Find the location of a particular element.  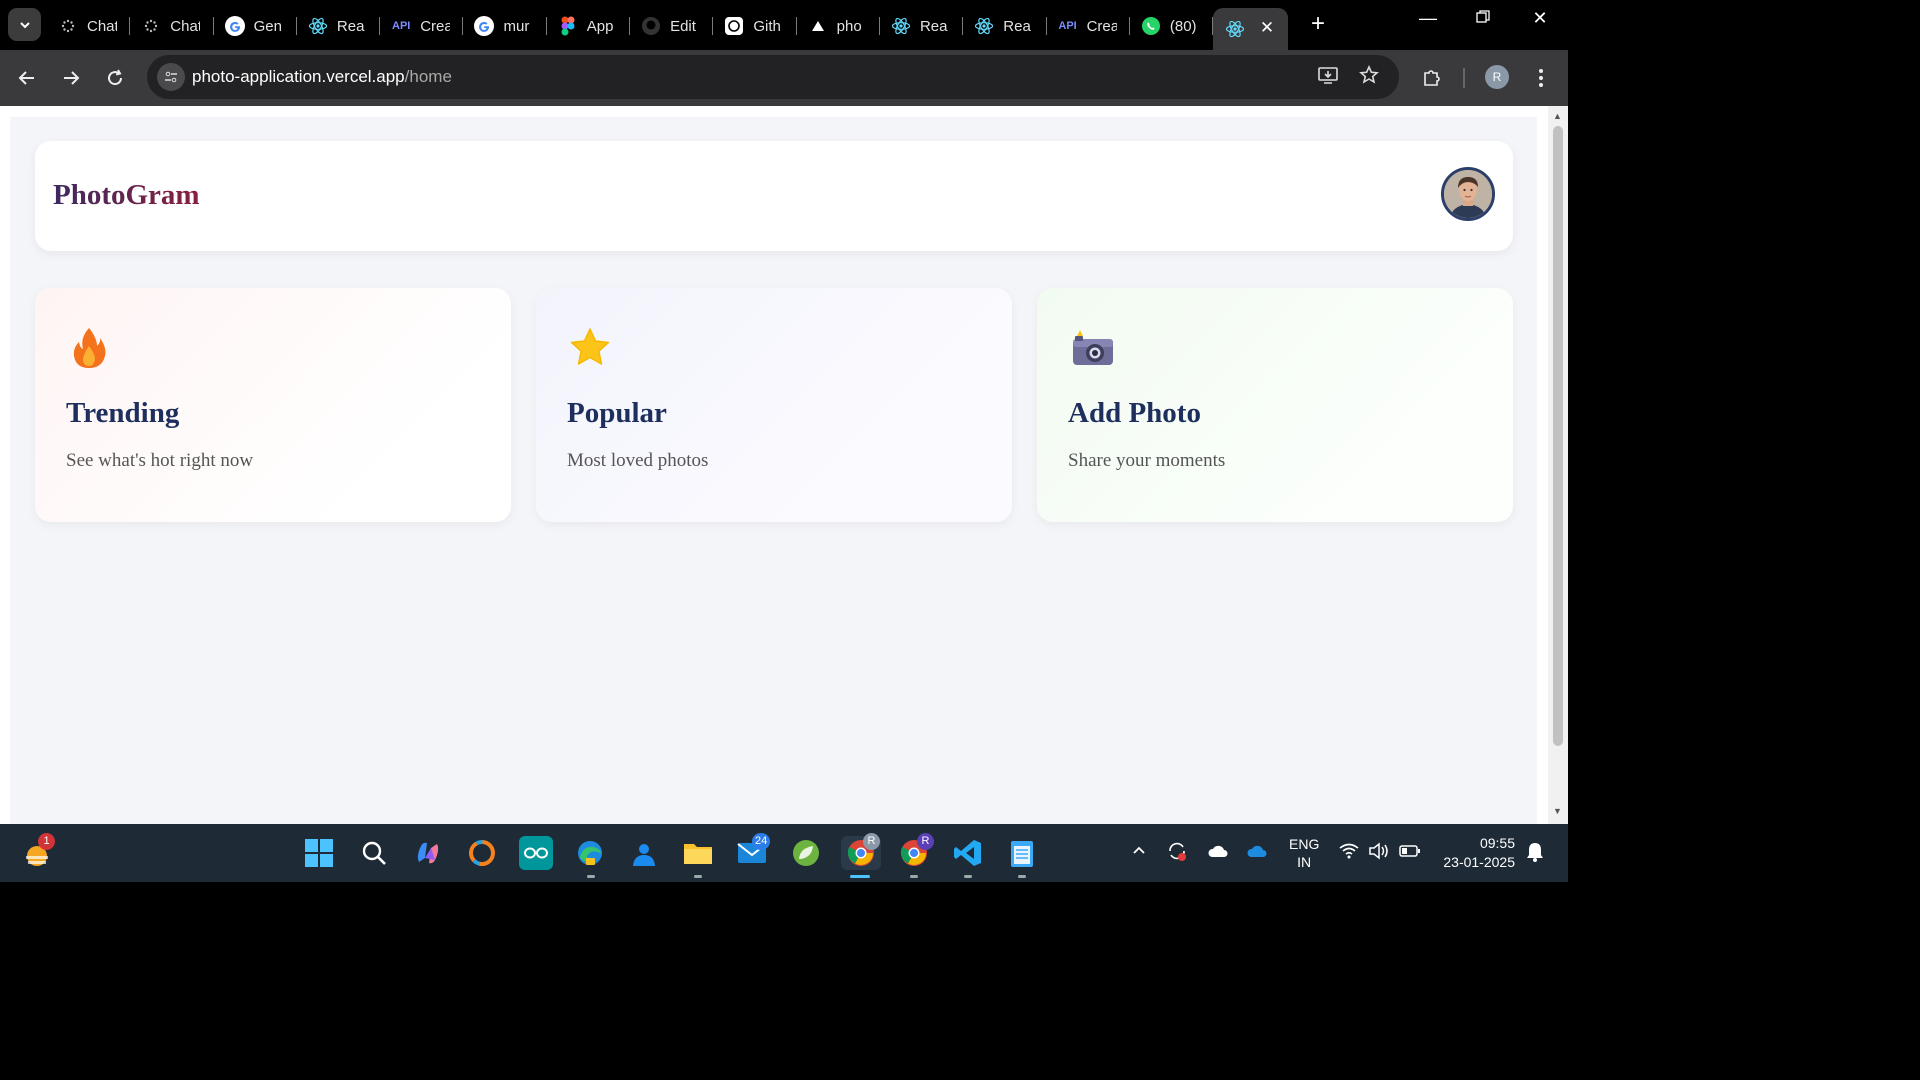

reload-button is located at coordinates (115, 78).